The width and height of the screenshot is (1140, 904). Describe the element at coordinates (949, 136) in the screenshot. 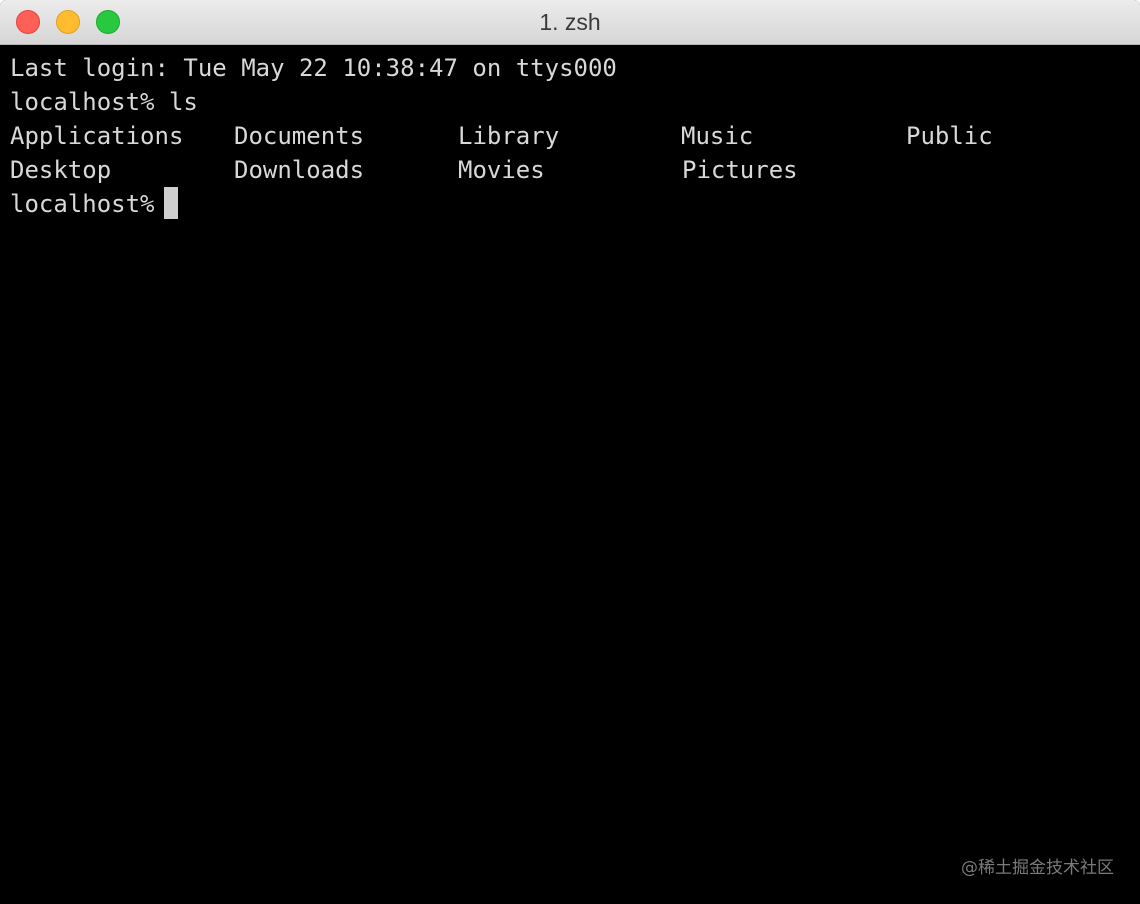

I see `ls-entry: Public` at that location.